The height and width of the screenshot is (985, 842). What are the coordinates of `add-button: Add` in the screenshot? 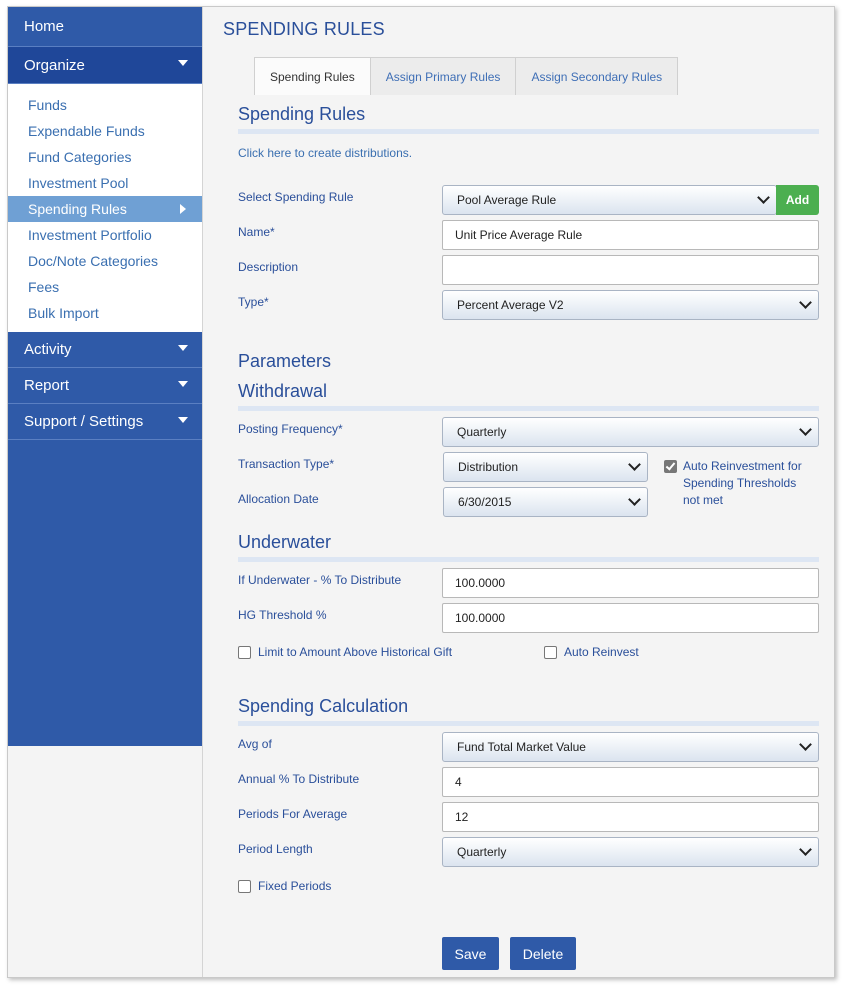 It's located at (797, 200).